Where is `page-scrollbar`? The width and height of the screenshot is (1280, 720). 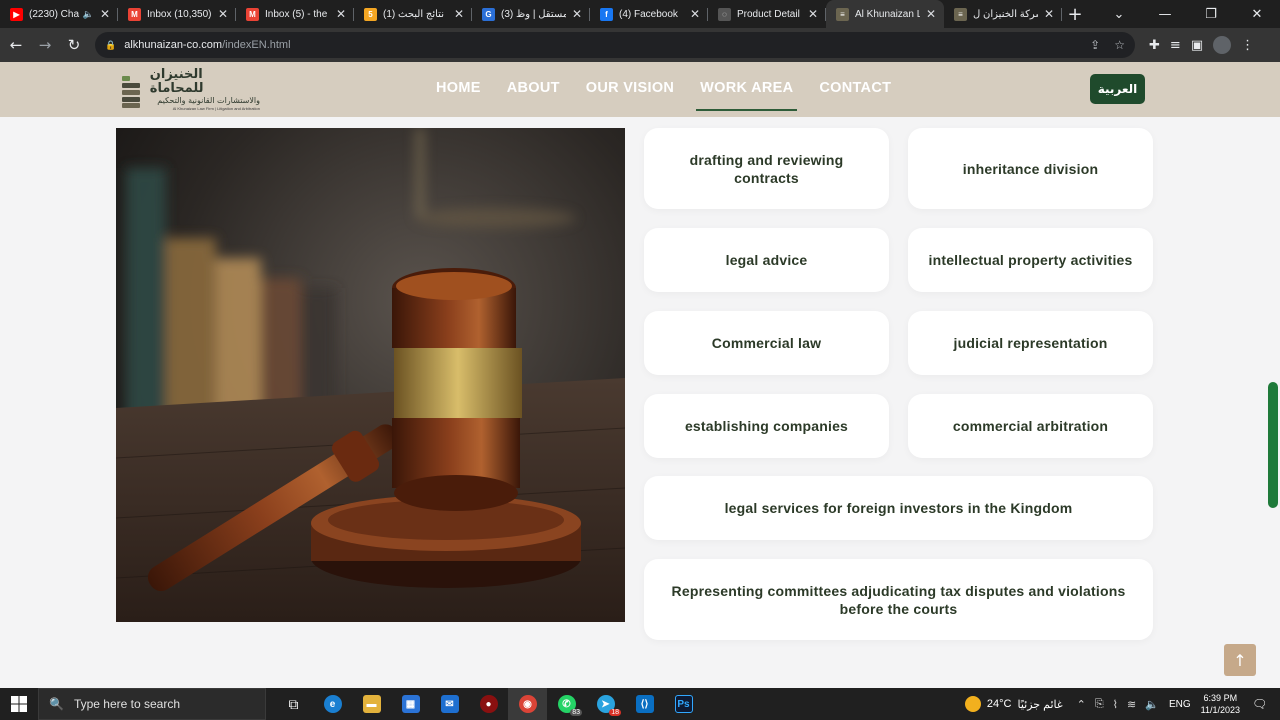 page-scrollbar is located at coordinates (1273, 445).